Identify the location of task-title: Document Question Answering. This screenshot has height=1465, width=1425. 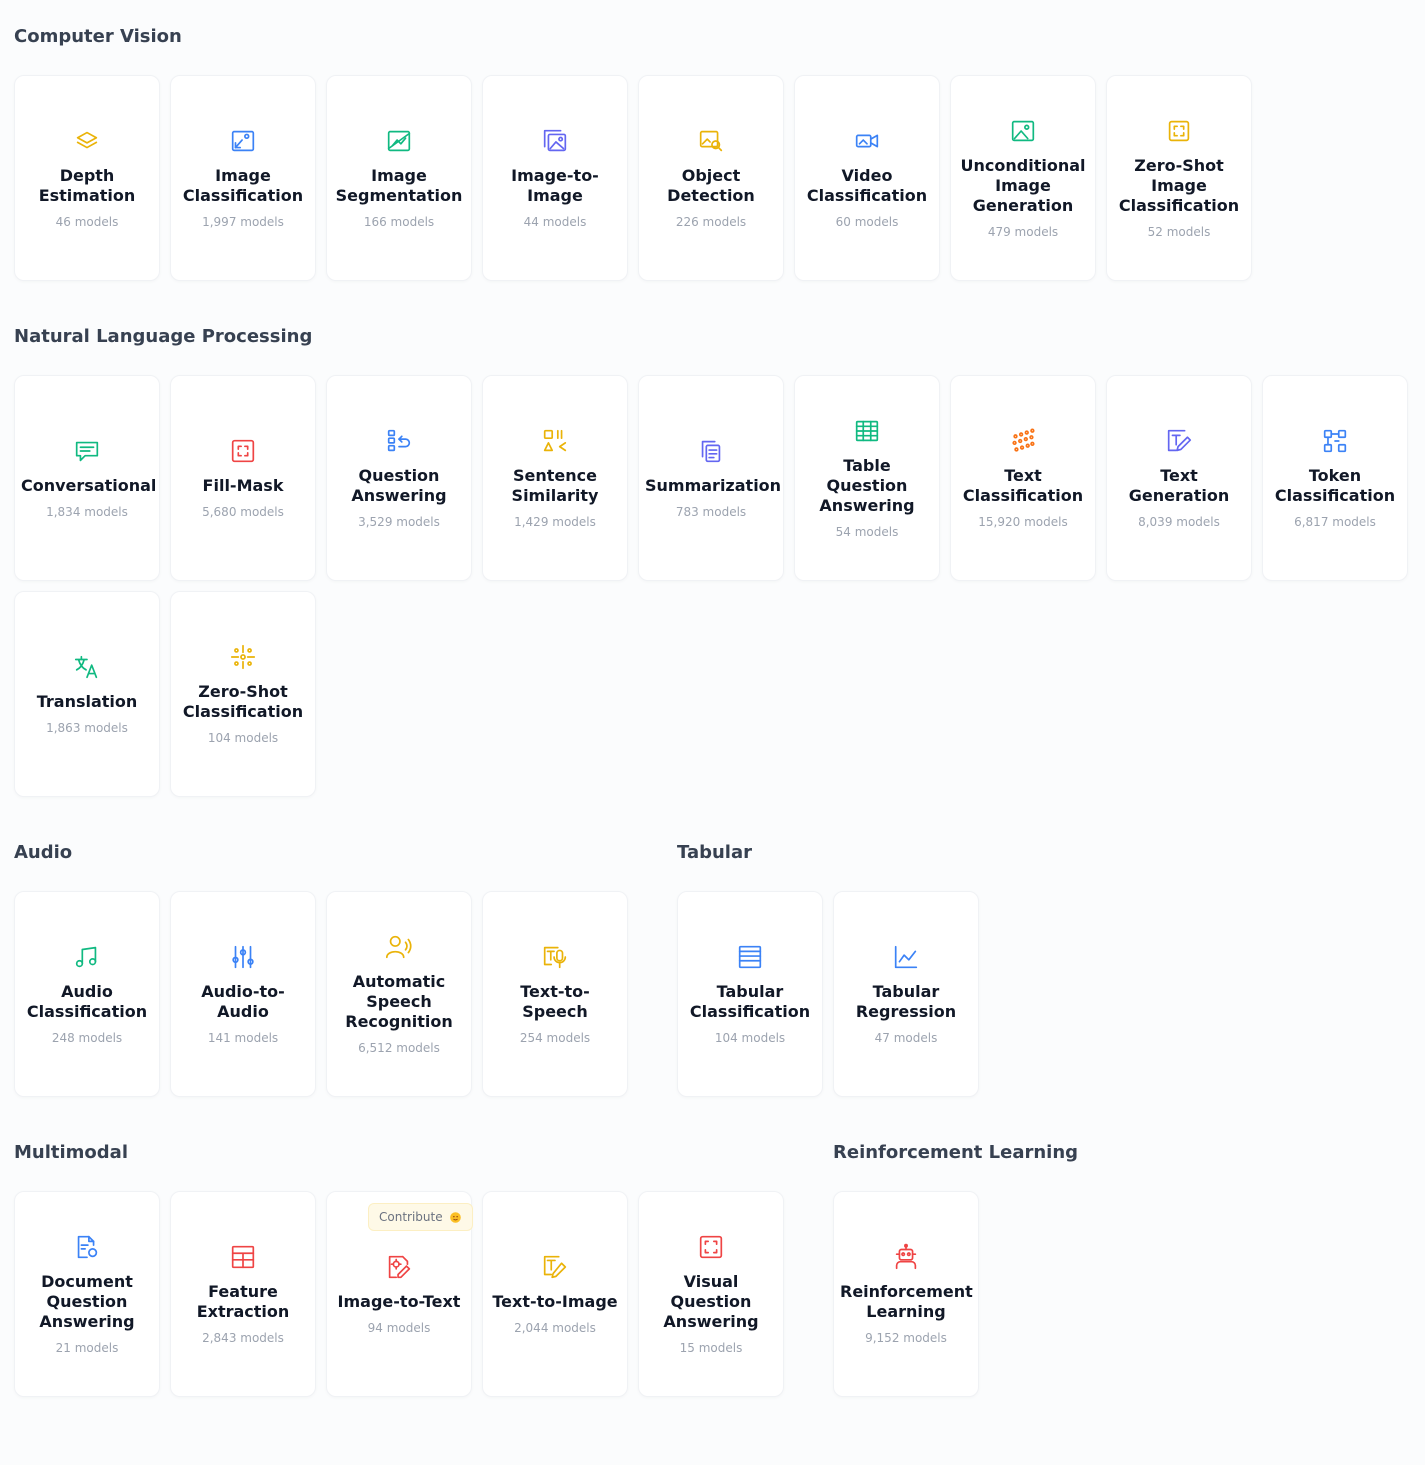
(87, 1301).